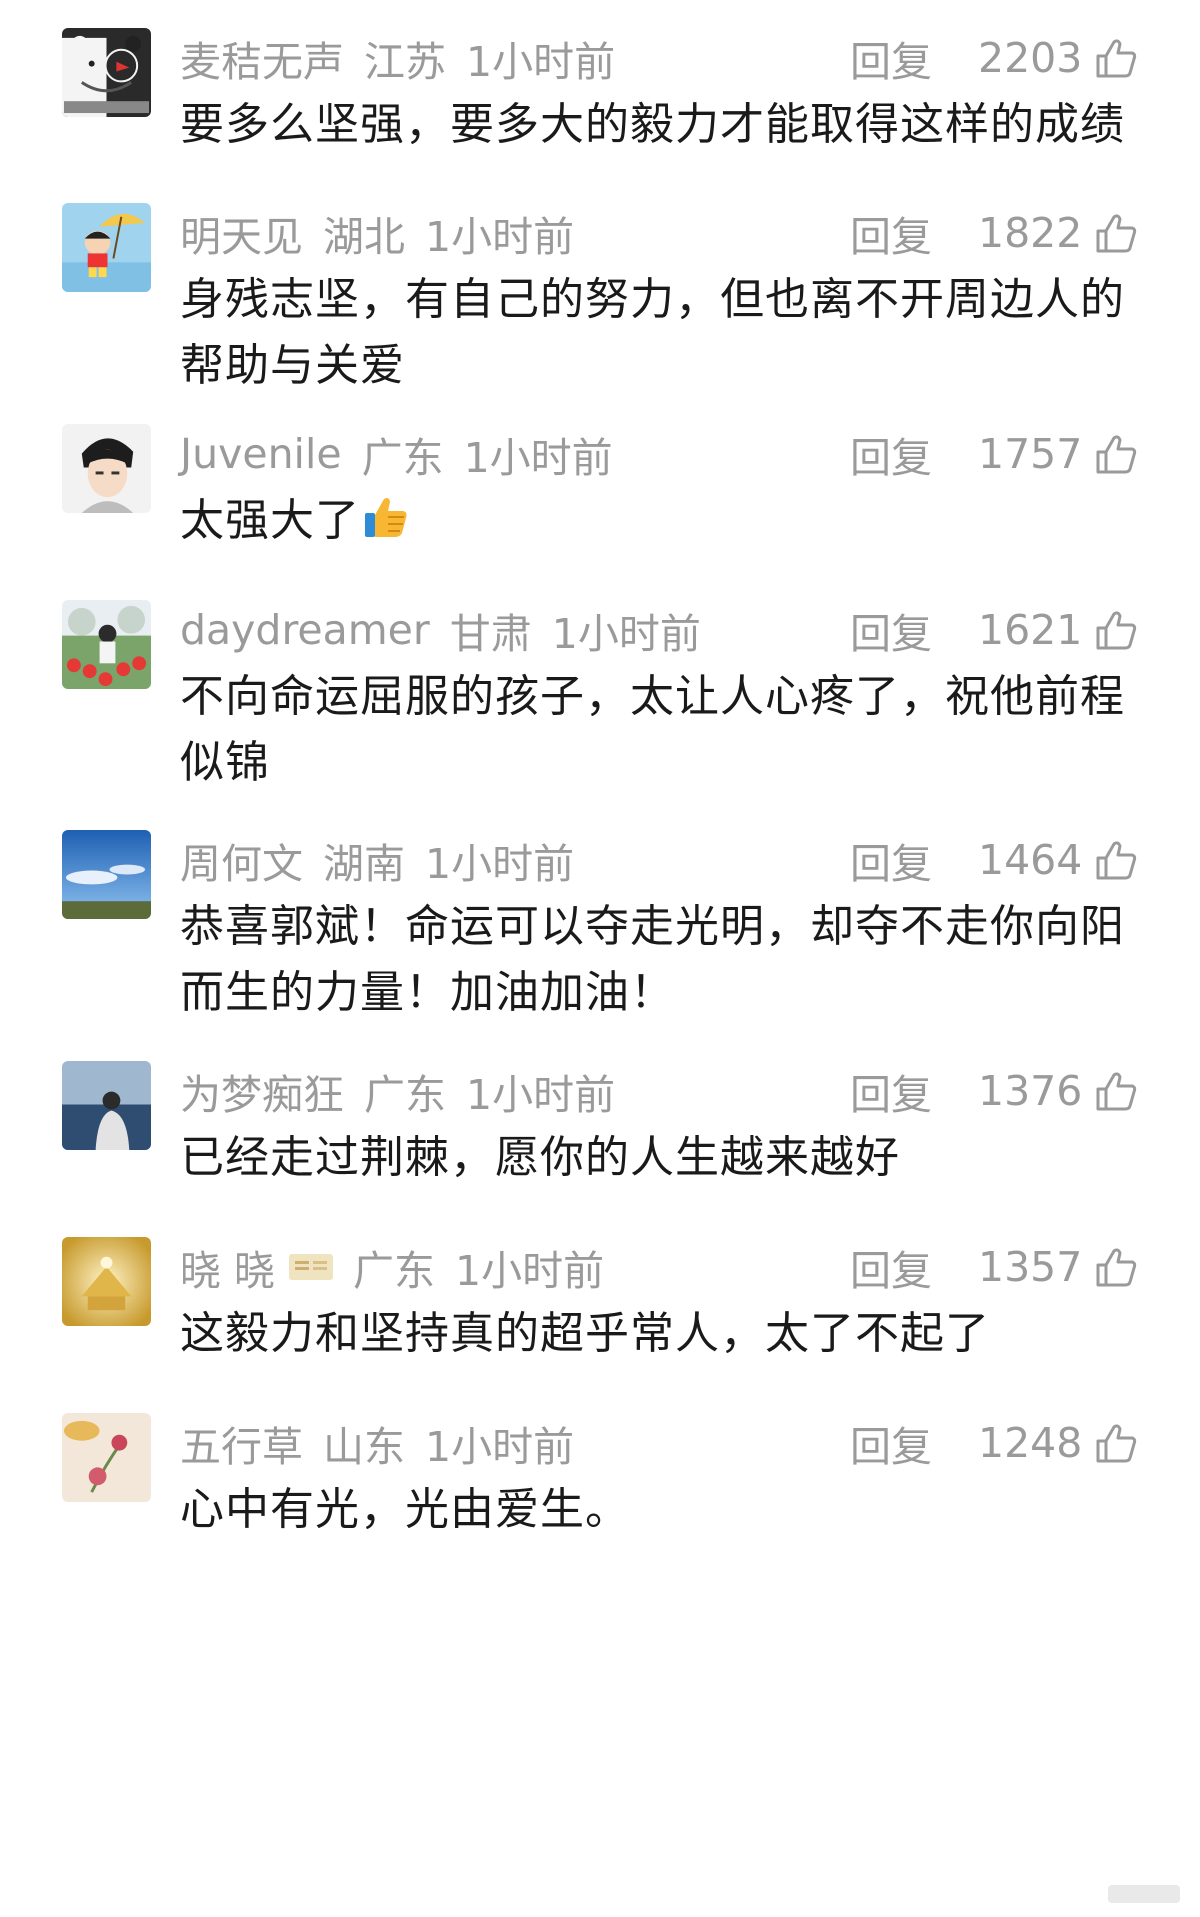  Describe the element at coordinates (1030, 1267) in the screenshot. I see `like-count: 1357` at that location.